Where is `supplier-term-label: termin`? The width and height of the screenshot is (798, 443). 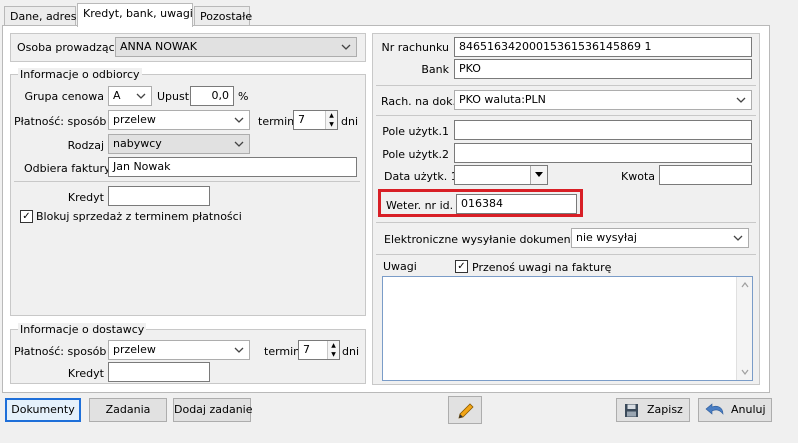
supplier-term-label: termin is located at coordinates (282, 351).